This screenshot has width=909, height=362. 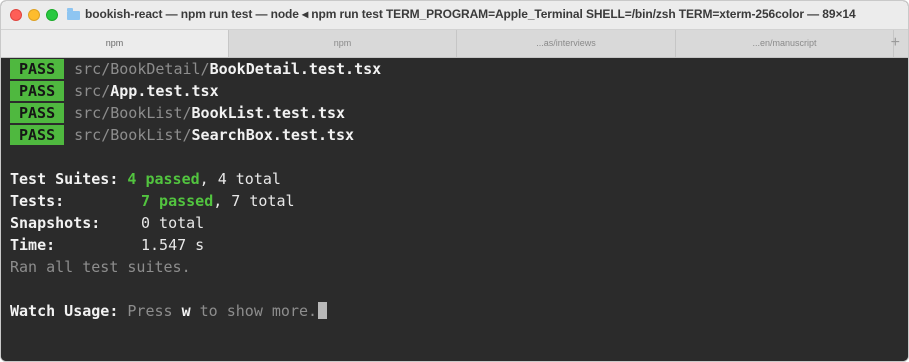 I want to click on close-window-button, so click(x=16, y=15).